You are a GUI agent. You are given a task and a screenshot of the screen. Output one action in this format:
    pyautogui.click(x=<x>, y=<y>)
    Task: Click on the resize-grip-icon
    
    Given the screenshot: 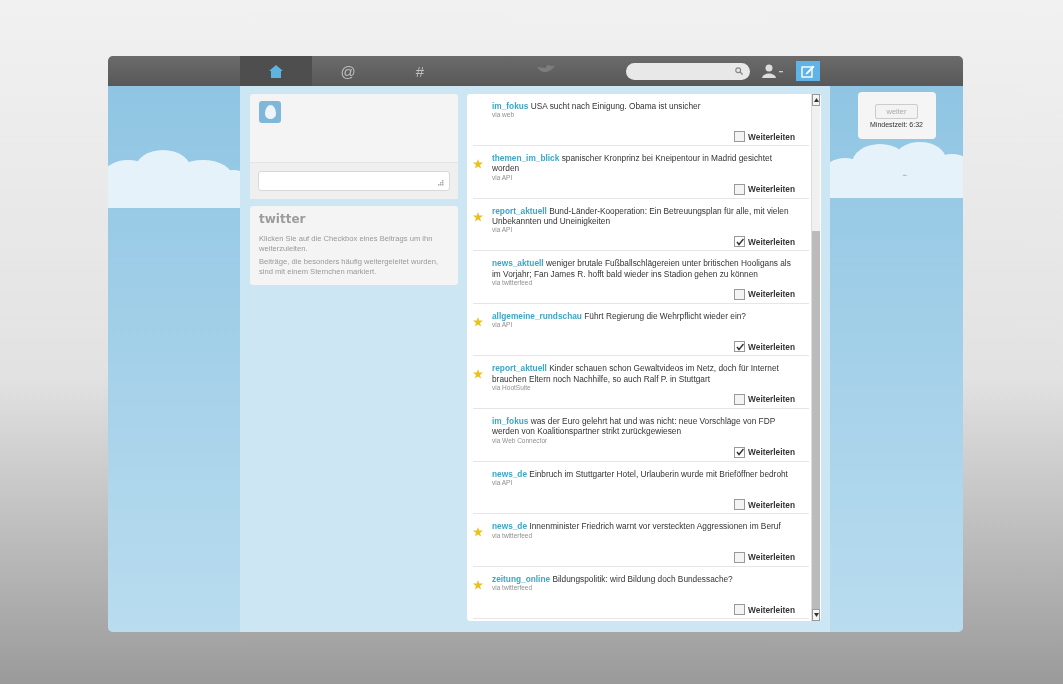 What is the action you would take?
    pyautogui.click(x=441, y=183)
    